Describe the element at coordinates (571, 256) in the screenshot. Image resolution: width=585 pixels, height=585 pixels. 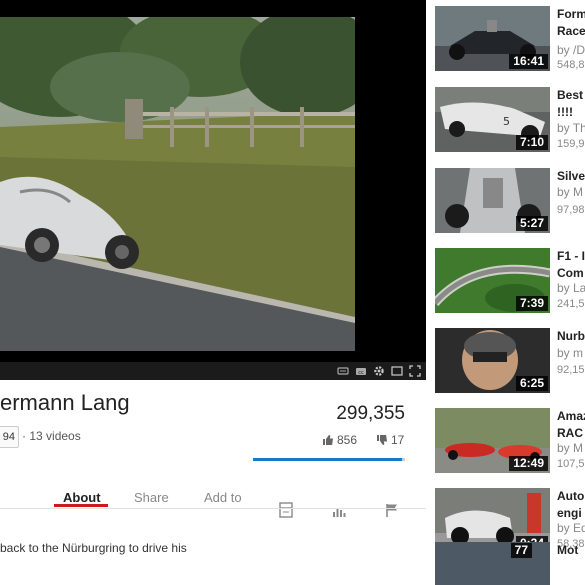
I see `video-title: F1 - I` at that location.